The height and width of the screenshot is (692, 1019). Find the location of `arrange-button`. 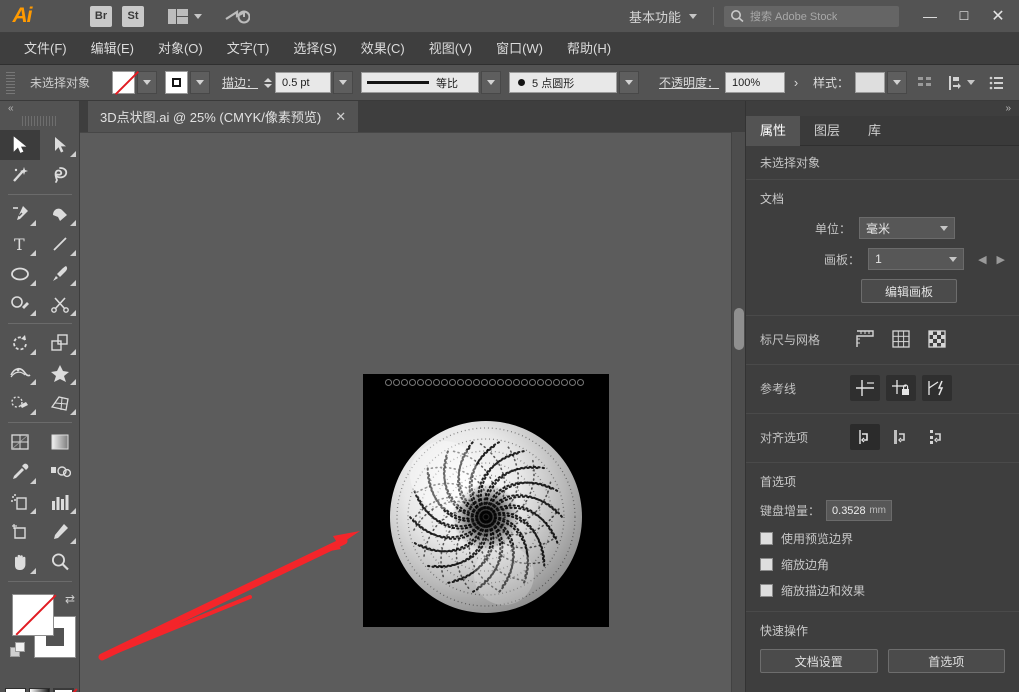

arrange-button is located at coordinates (961, 83).